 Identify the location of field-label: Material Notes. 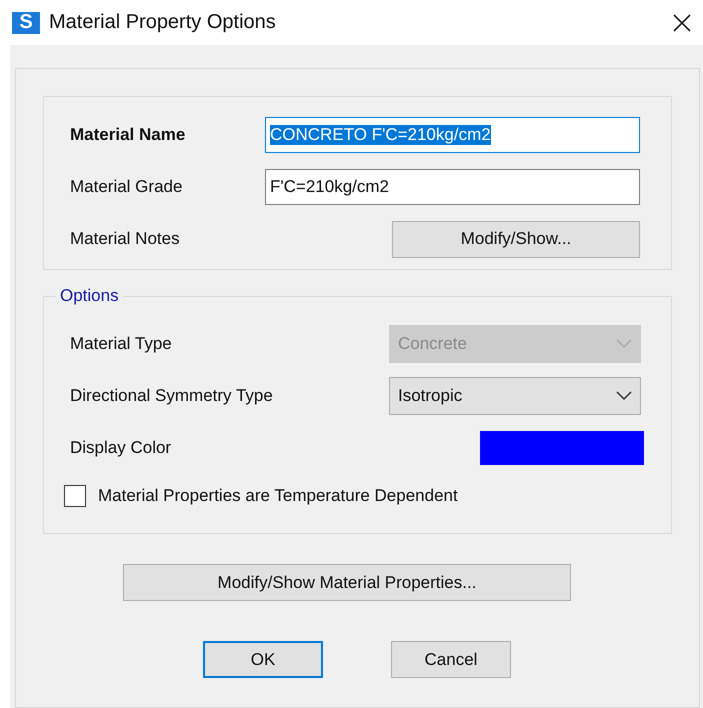
(125, 239).